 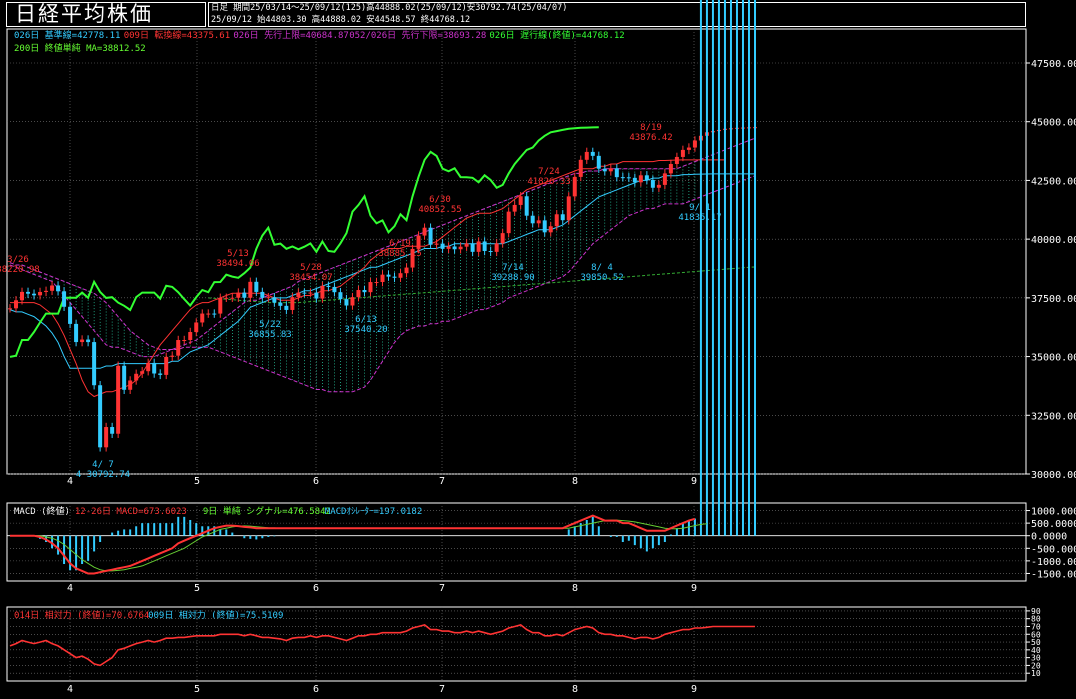 What do you see at coordinates (1053, 524) in the screenshot?
I see `macd-tick-label: 500.0000` at bounding box center [1053, 524].